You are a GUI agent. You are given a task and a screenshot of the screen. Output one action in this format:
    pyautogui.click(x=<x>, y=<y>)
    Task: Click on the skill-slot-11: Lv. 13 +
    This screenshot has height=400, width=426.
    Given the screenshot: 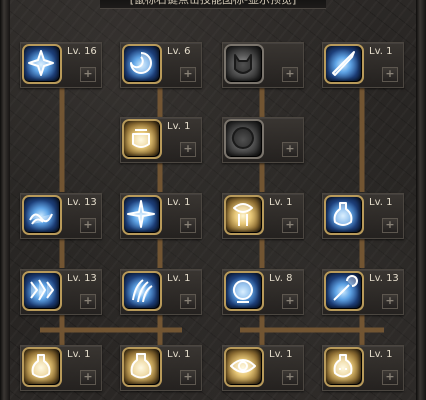 What is the action you would take?
    pyautogui.click(x=61, y=292)
    